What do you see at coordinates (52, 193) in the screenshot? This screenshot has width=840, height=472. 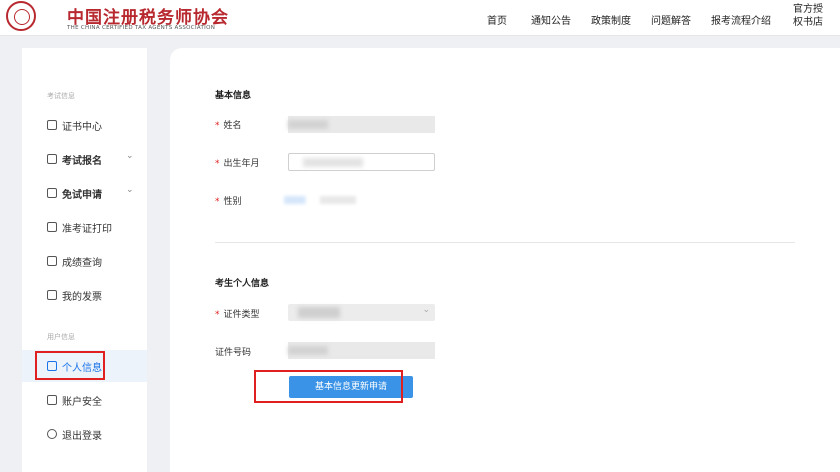 I see `edit-icon` at bounding box center [52, 193].